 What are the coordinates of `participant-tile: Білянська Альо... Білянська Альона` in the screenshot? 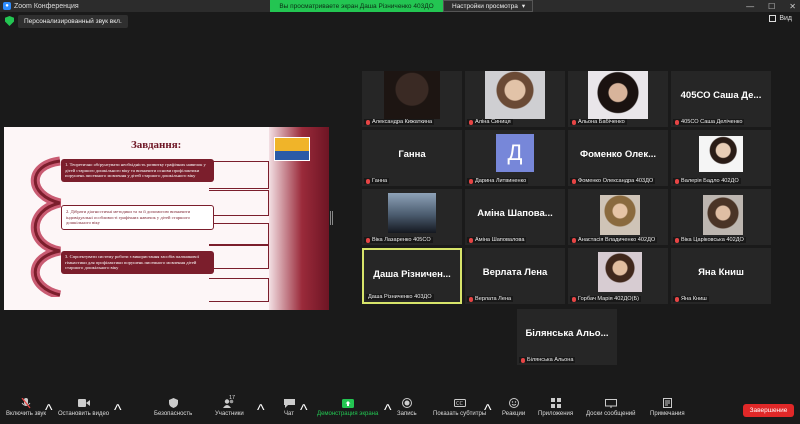 It's located at (567, 337).